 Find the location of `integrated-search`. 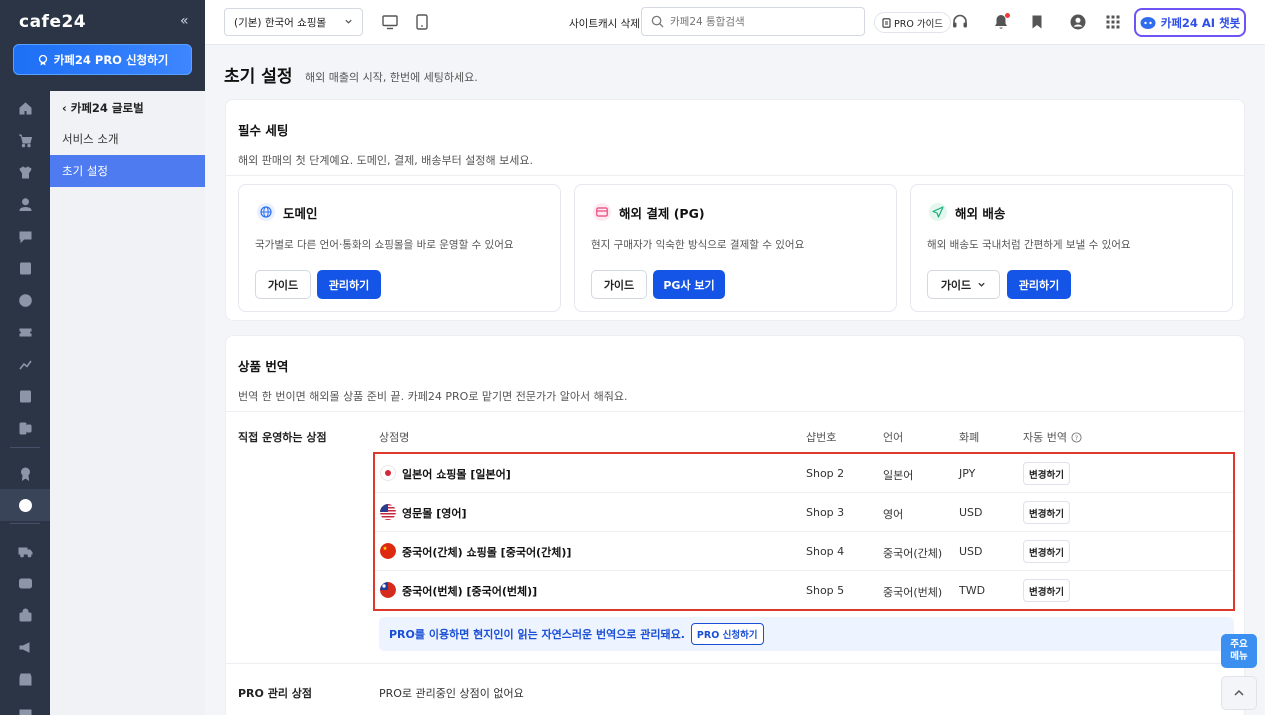

integrated-search is located at coordinates (753, 21).